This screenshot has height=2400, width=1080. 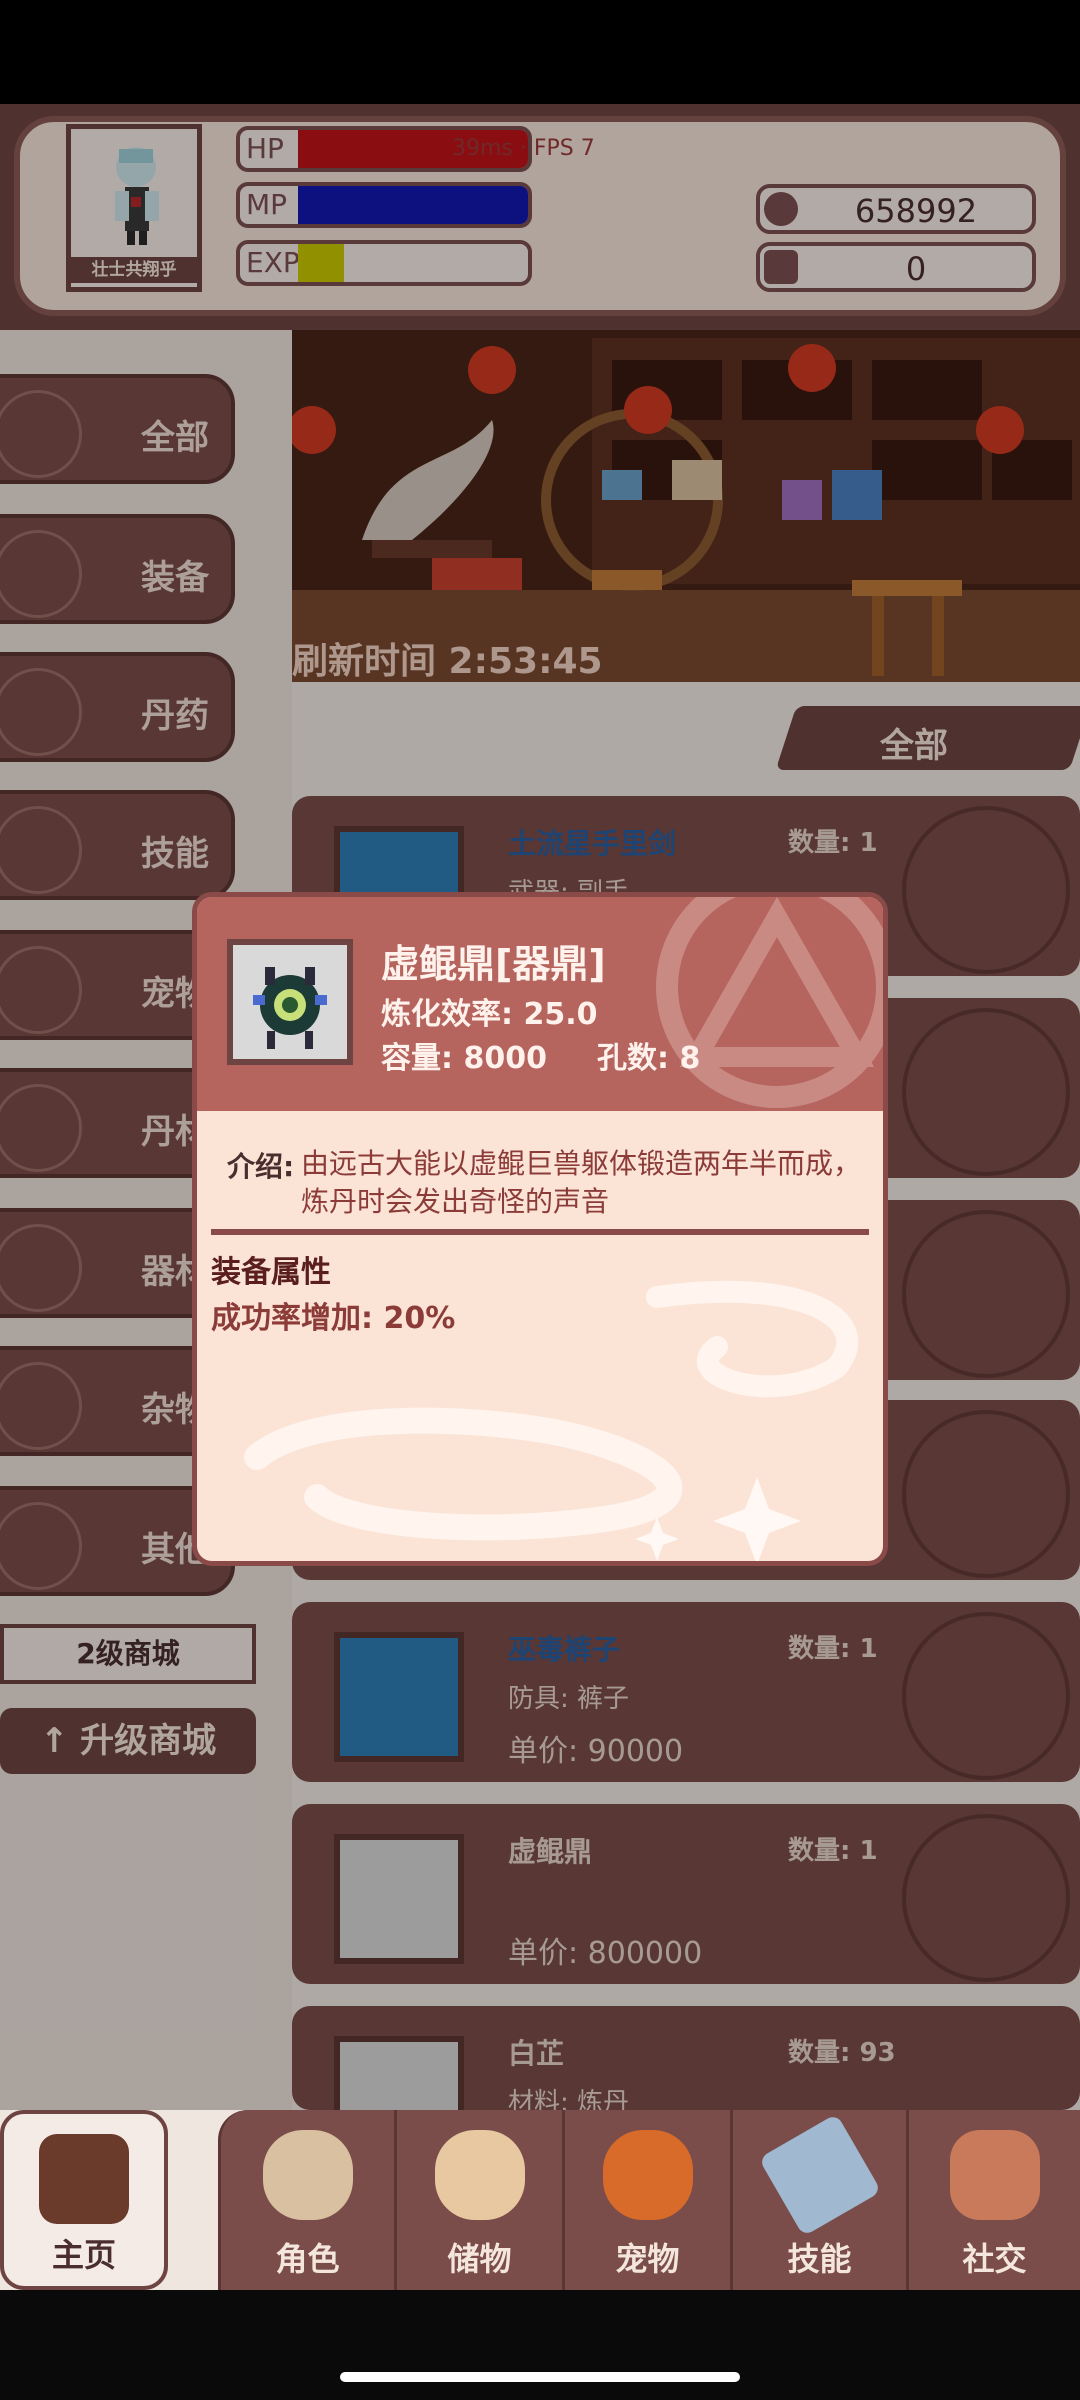 I want to click on dialog-emblem-icon, so click(x=769, y=1002).